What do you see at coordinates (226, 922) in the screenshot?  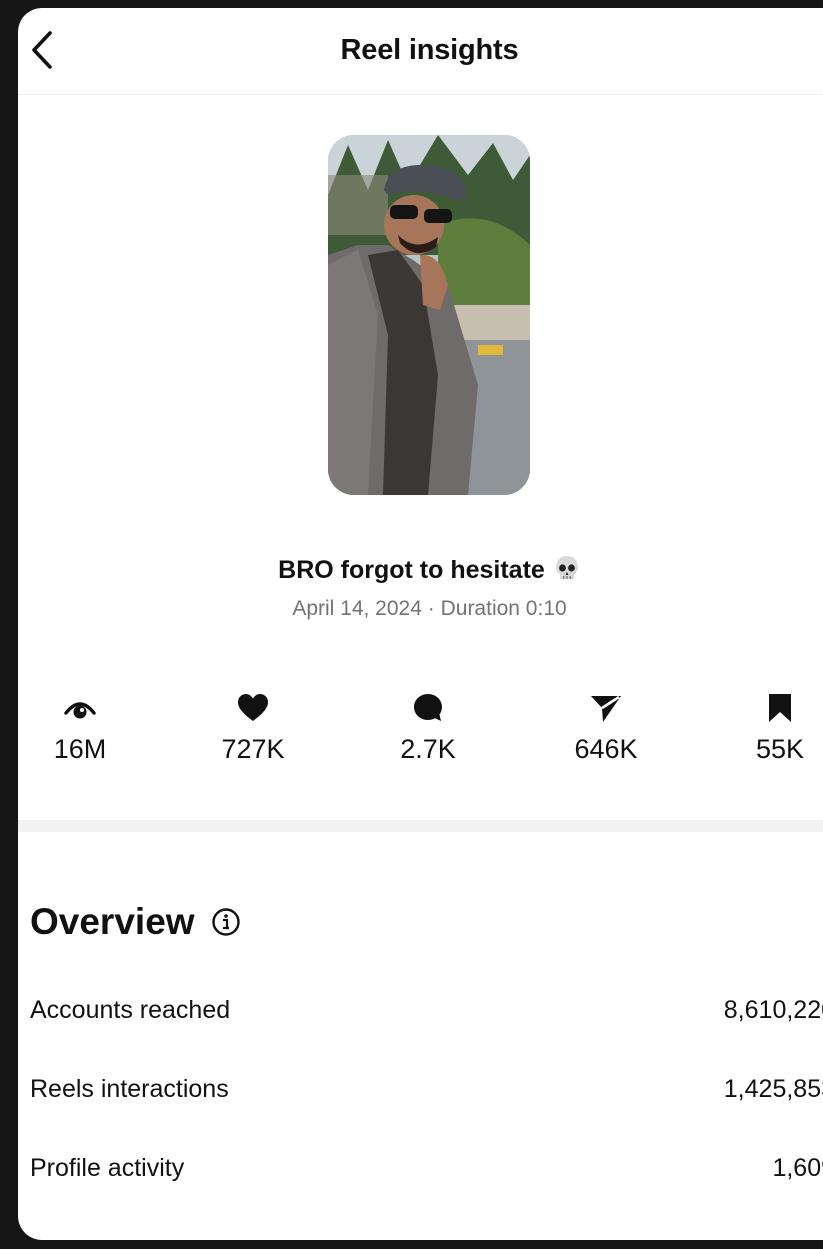 I see `info-icon` at bounding box center [226, 922].